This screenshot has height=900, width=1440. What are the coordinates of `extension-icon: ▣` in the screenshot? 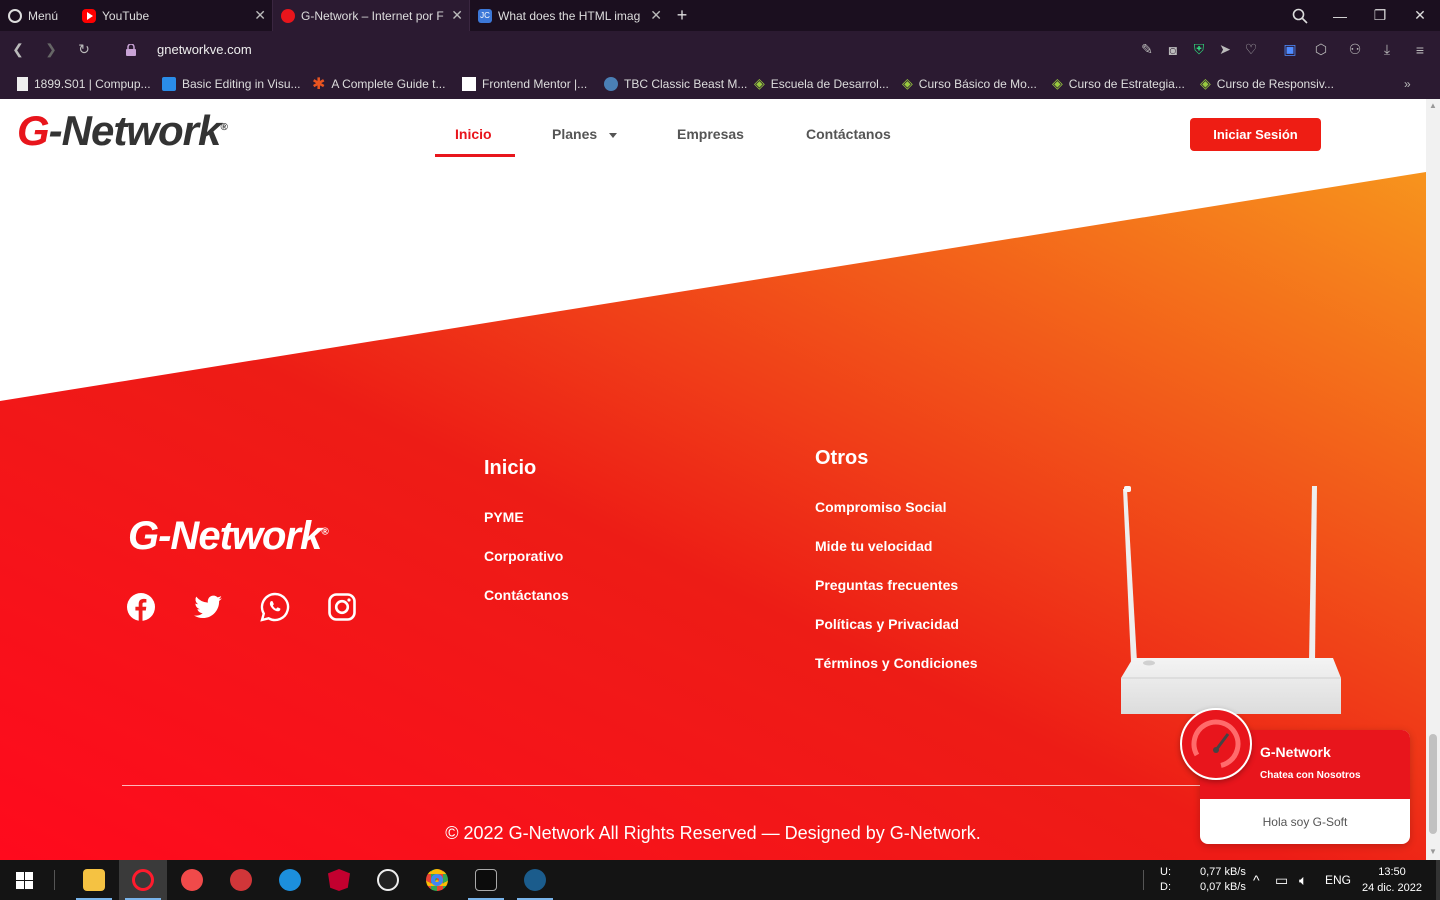 It's located at (1290, 49).